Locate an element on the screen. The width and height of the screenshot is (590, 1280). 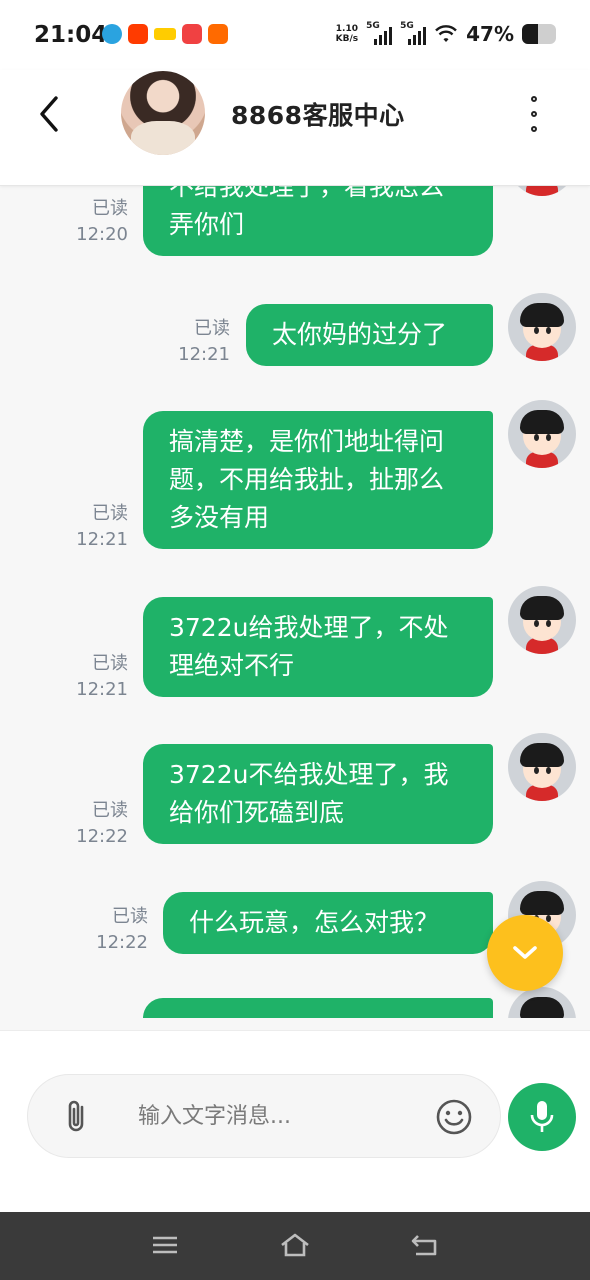
message-bubble is located at coordinates (318, 1008).